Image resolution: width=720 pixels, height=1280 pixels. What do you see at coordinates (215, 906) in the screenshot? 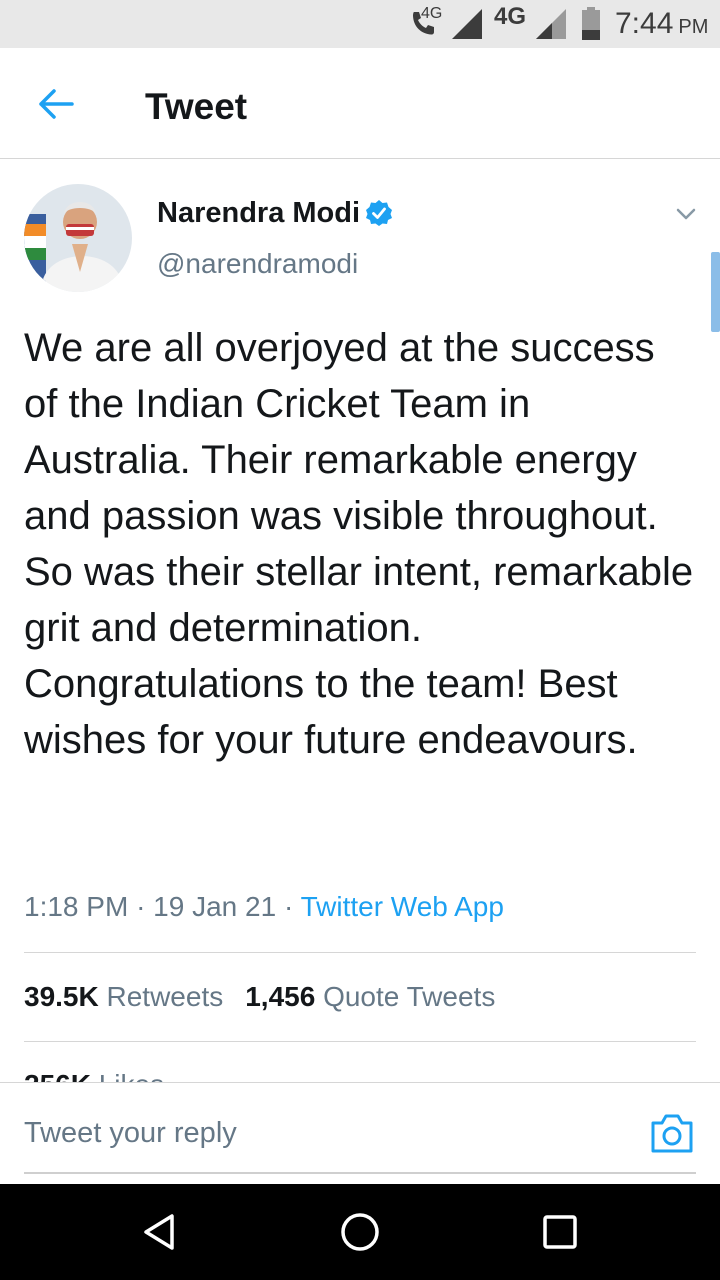
I see `tweet-date: 19 Jan 21` at bounding box center [215, 906].